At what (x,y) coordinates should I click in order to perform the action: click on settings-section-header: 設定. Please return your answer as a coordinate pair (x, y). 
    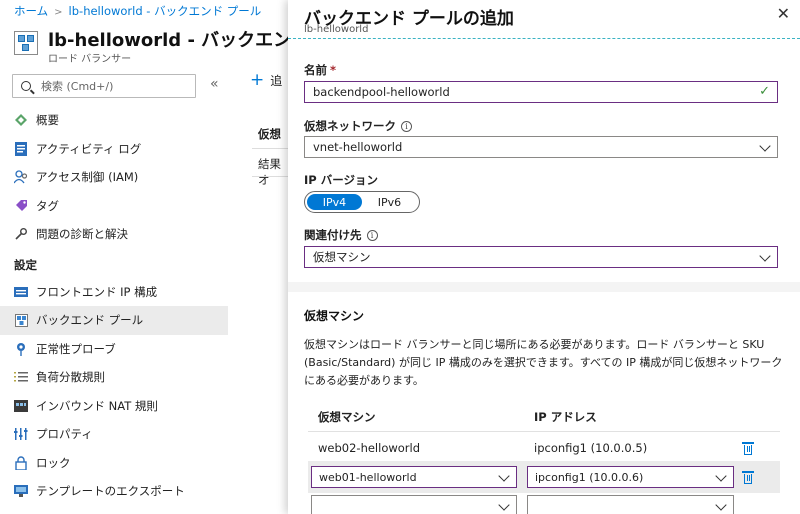
    Looking at the image, I should click on (25, 265).